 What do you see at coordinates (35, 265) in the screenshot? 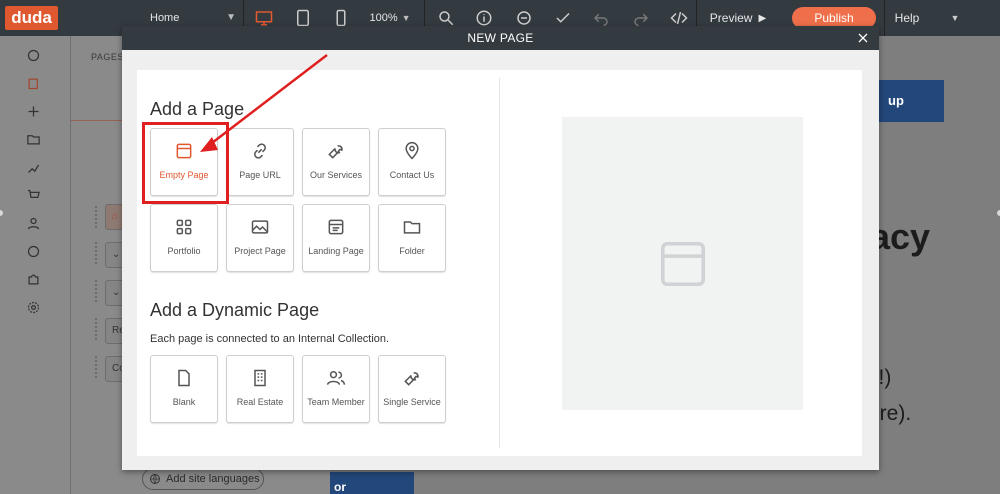
I see `left-sidebar` at bounding box center [35, 265].